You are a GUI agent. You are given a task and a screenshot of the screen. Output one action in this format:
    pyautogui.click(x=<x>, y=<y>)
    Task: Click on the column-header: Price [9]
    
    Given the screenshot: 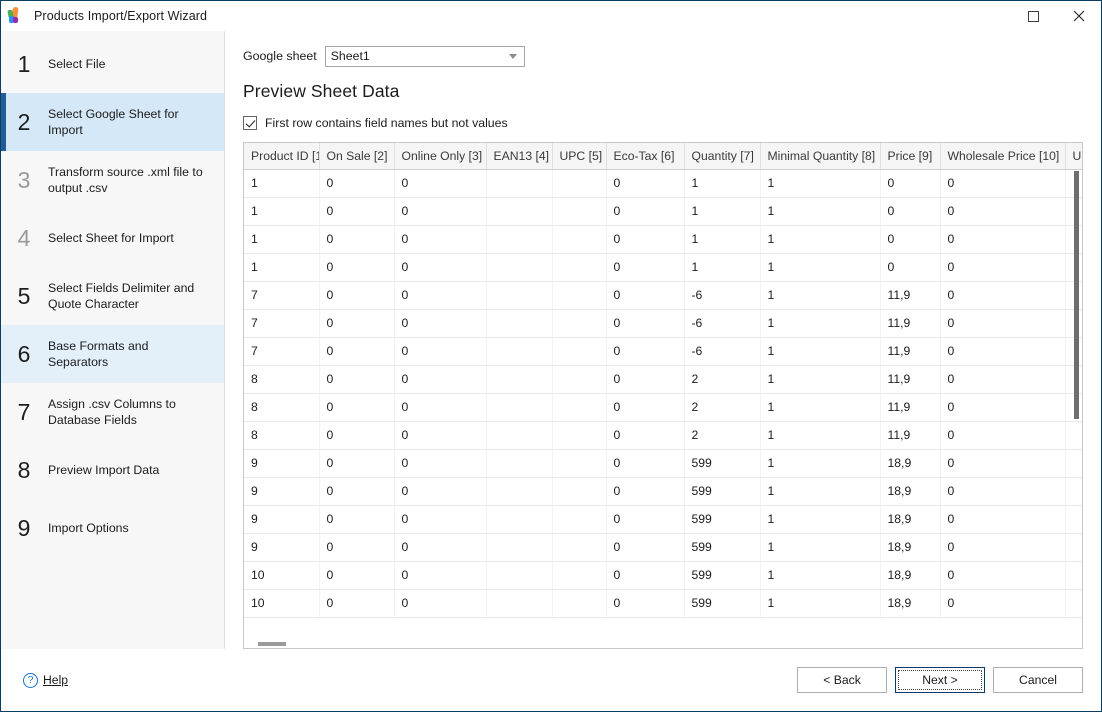 What is the action you would take?
    pyautogui.click(x=910, y=156)
    